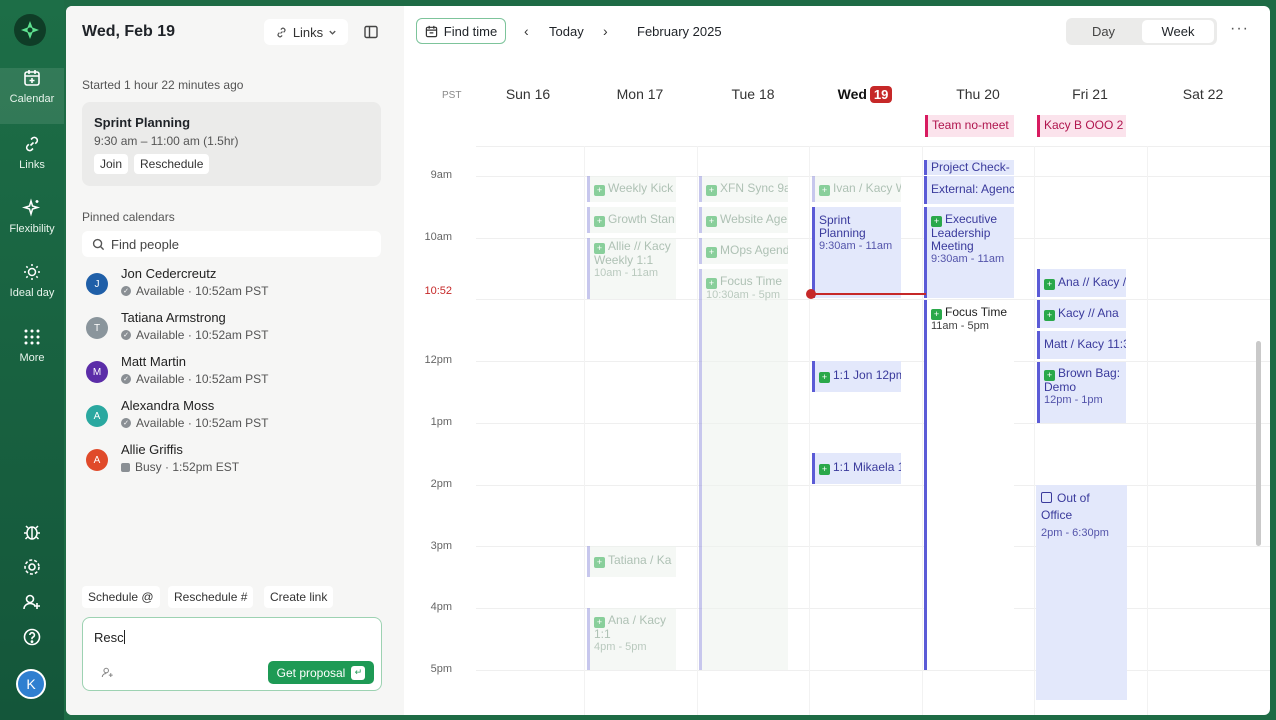 The width and height of the screenshot is (1276, 720). What do you see at coordinates (856, 376) in the screenshot?
I see `event-1on1-jon: +1:1 Jon 12pm` at bounding box center [856, 376].